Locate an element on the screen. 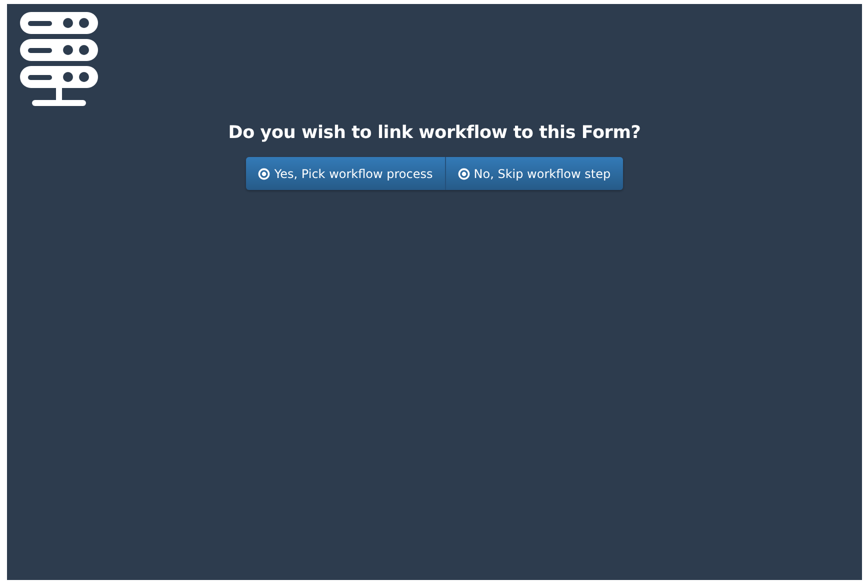 The width and height of the screenshot is (866, 585). option-button: No, Skip workflow step is located at coordinates (534, 173).